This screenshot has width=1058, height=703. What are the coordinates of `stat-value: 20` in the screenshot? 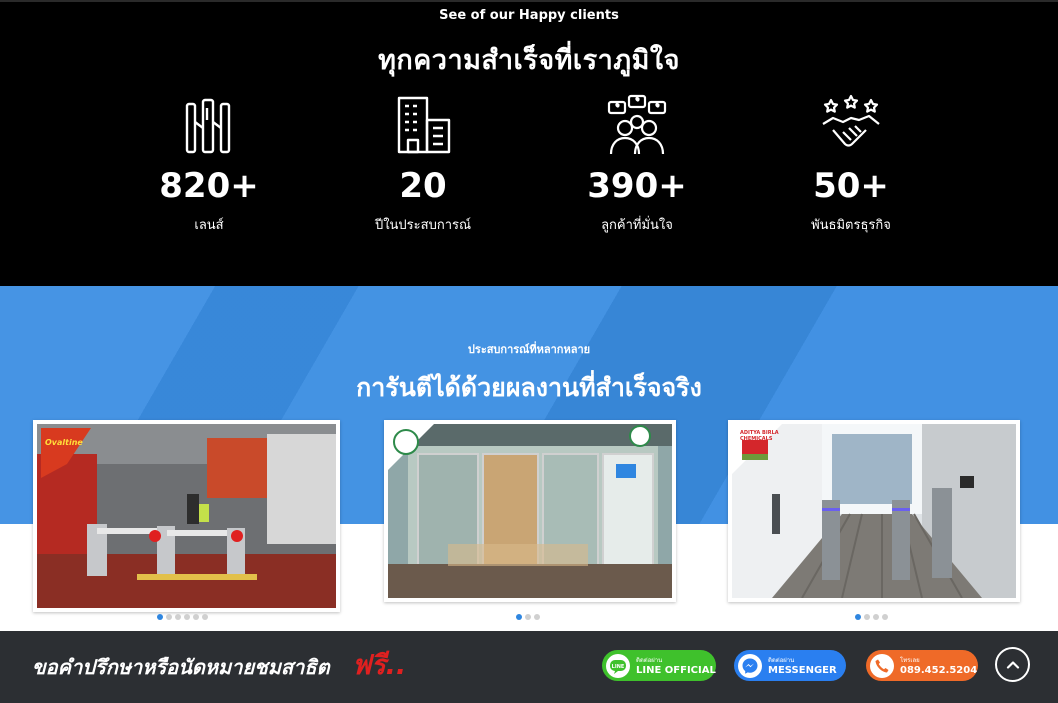 It's located at (423, 186).